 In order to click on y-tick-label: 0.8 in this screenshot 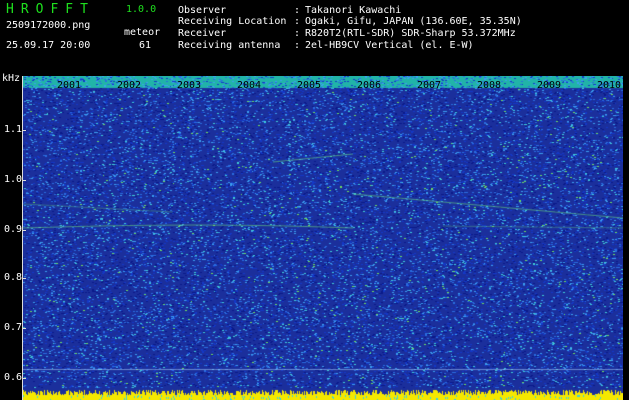, I will do `click(12, 277)`.